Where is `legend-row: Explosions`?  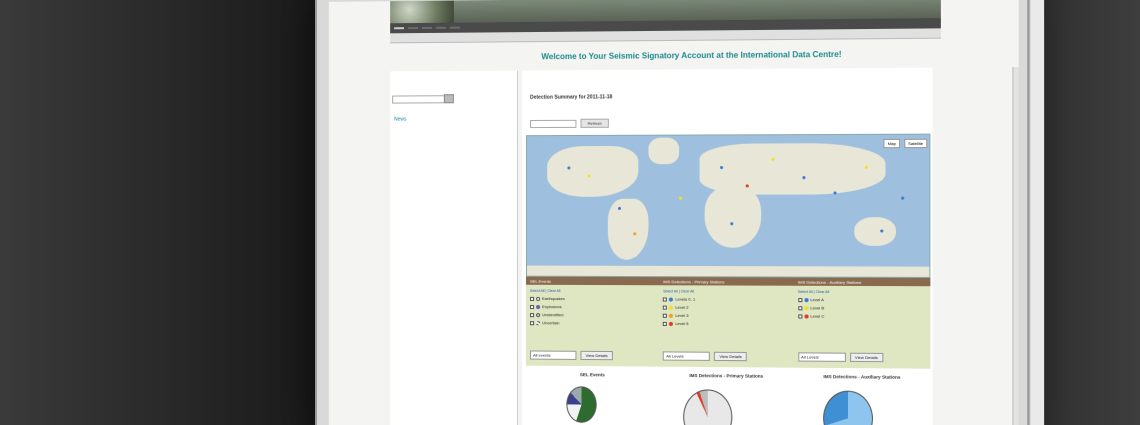 legend-row: Explosions is located at coordinates (592, 307).